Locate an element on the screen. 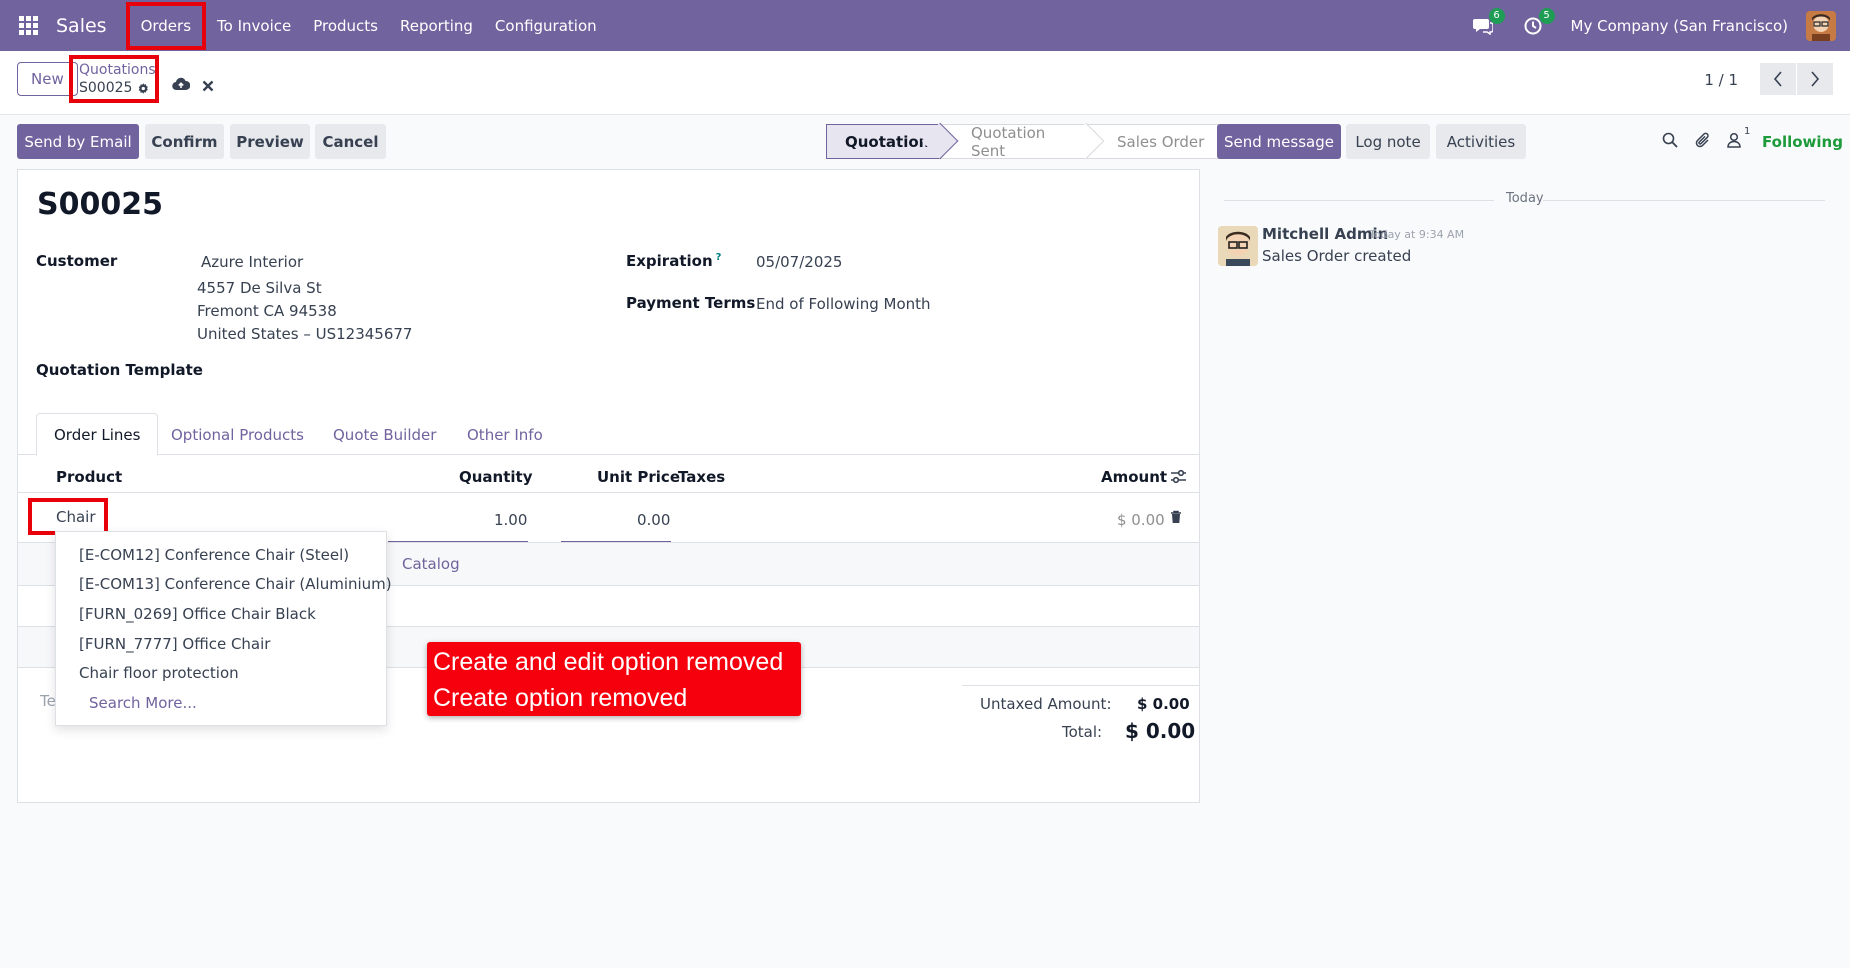  stage-sales-order-label: Sales Order is located at coordinates (1161, 141).